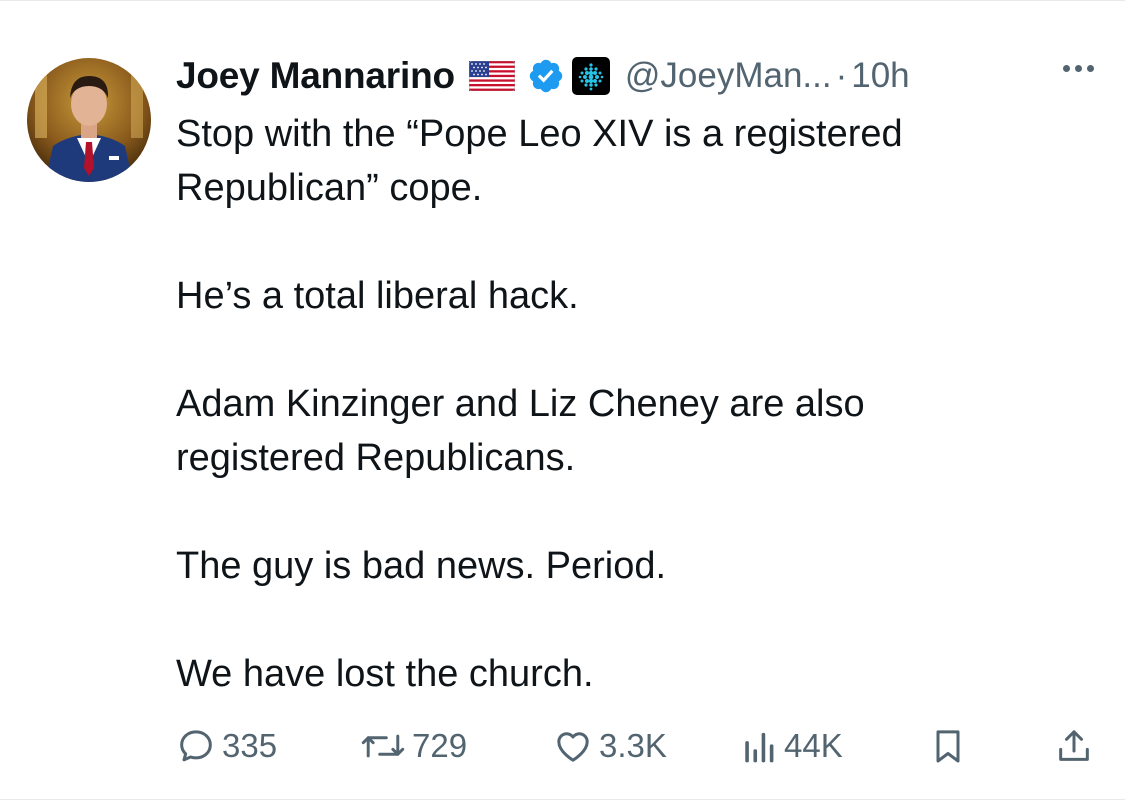 Image resolution: width=1125 pixels, height=800 pixels. Describe the element at coordinates (813, 745) in the screenshot. I see `views-count: 44K` at that location.